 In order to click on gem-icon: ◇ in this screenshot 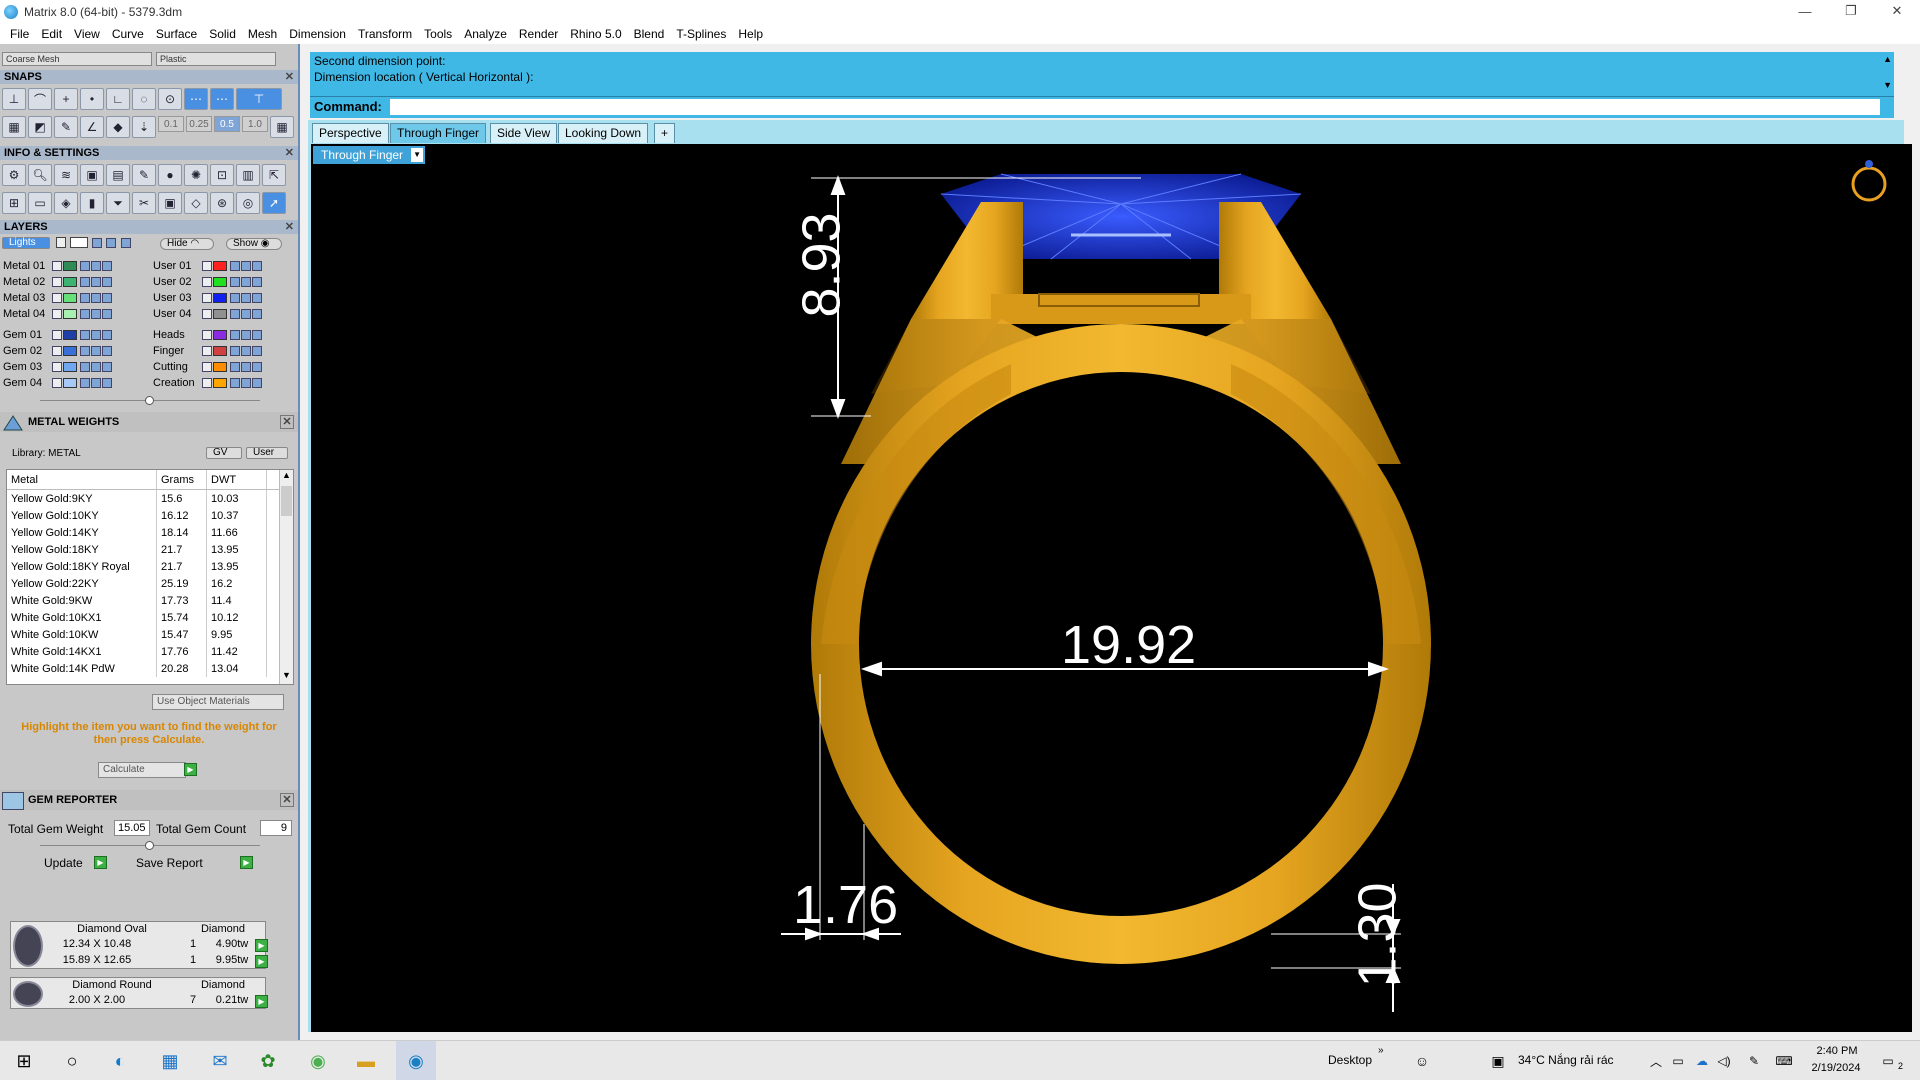, I will do `click(196, 203)`.